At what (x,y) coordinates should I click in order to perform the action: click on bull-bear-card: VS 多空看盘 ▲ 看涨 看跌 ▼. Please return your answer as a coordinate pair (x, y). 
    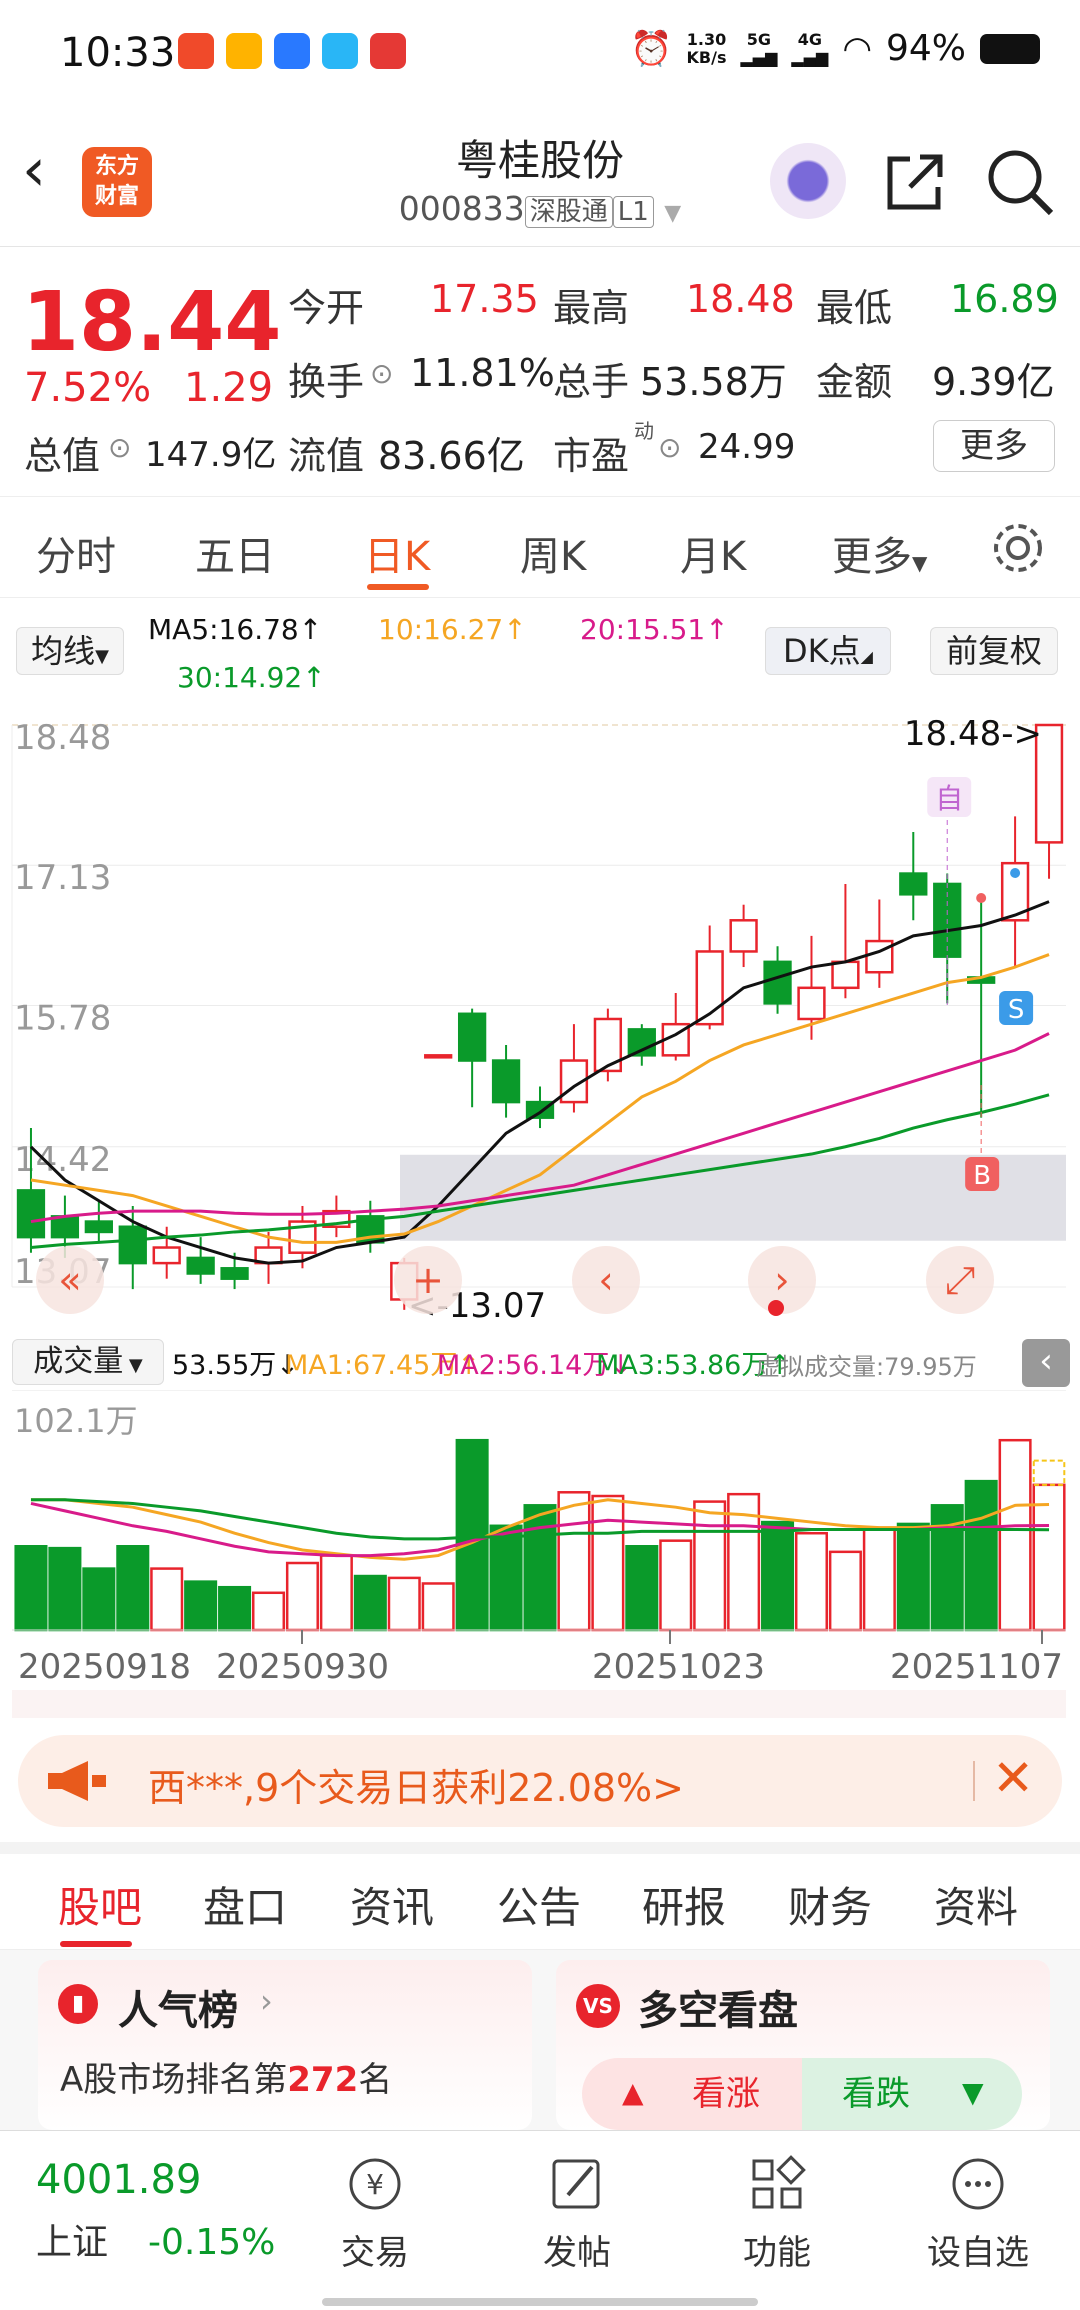
    Looking at the image, I should click on (803, 2045).